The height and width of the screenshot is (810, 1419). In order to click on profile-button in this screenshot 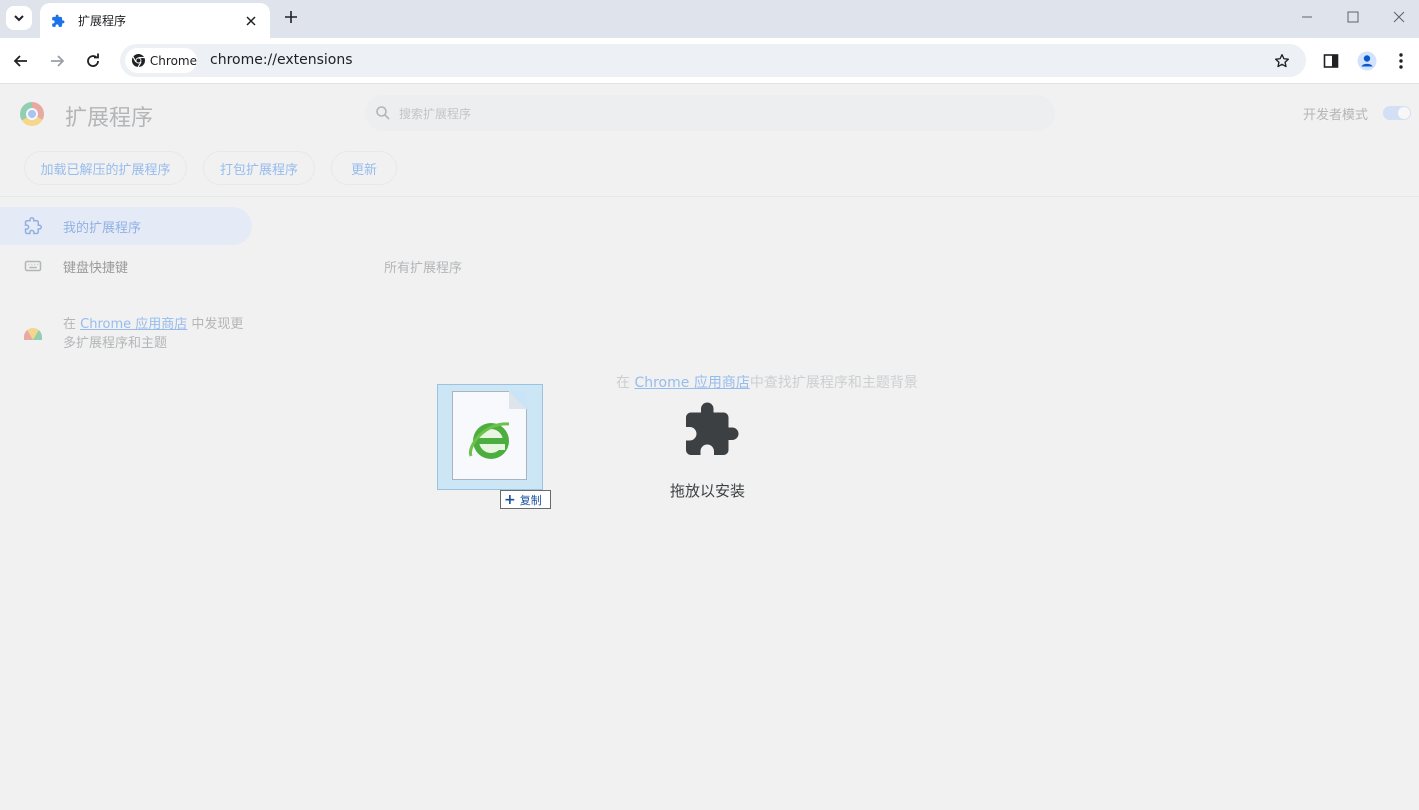, I will do `click(1367, 61)`.